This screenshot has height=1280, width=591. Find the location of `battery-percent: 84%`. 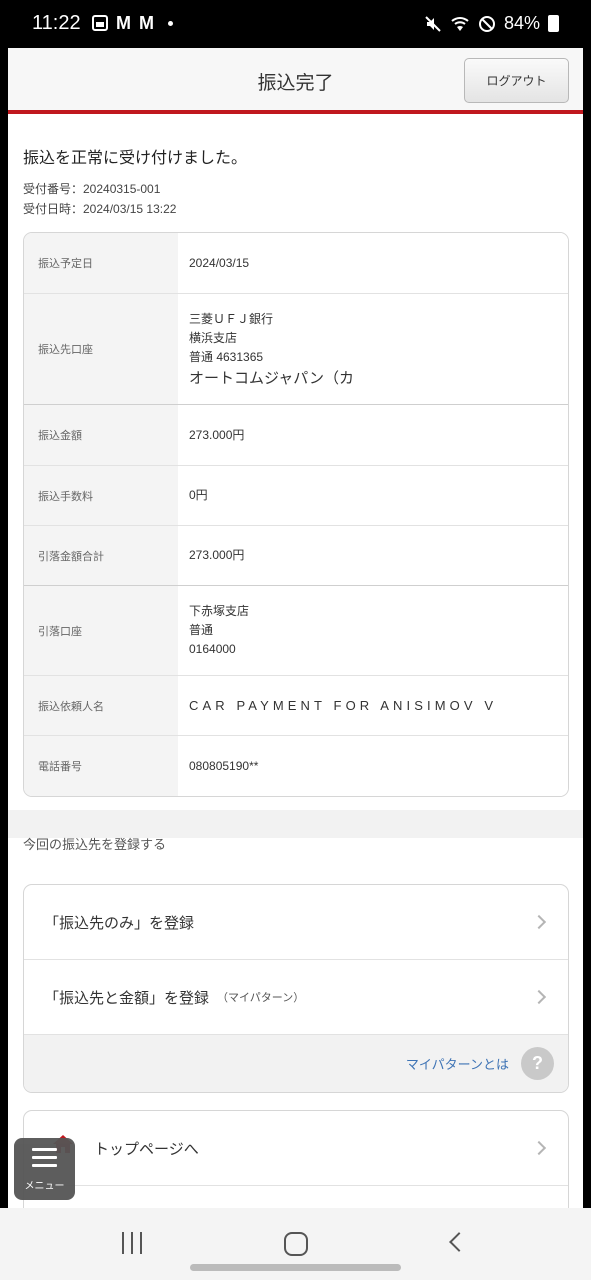

battery-percent: 84% is located at coordinates (521, 23).